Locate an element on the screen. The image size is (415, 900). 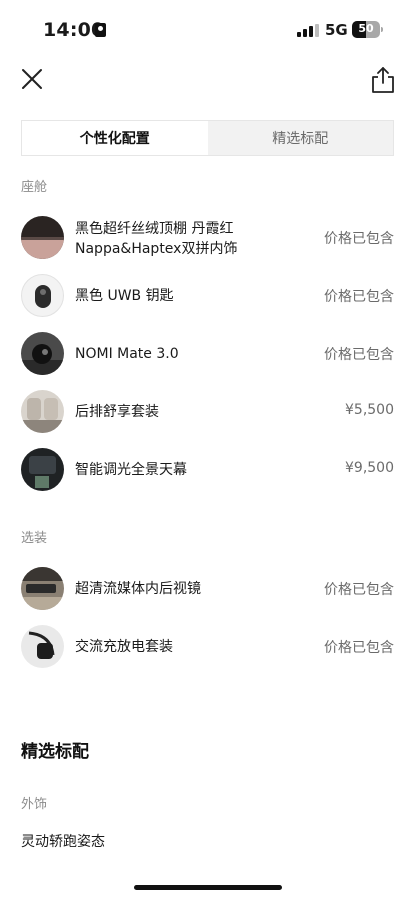
list-item-price: ¥9,500 is located at coordinates (369, 468).